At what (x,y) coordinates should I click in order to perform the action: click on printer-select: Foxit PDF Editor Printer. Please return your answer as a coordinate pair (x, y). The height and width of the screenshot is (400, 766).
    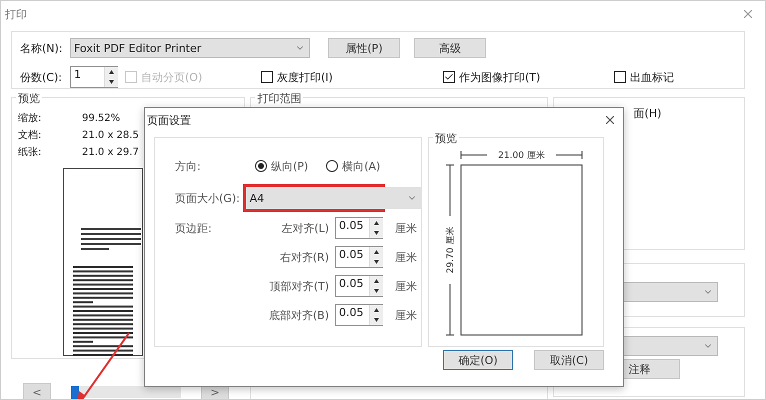
    Looking at the image, I should click on (190, 48).